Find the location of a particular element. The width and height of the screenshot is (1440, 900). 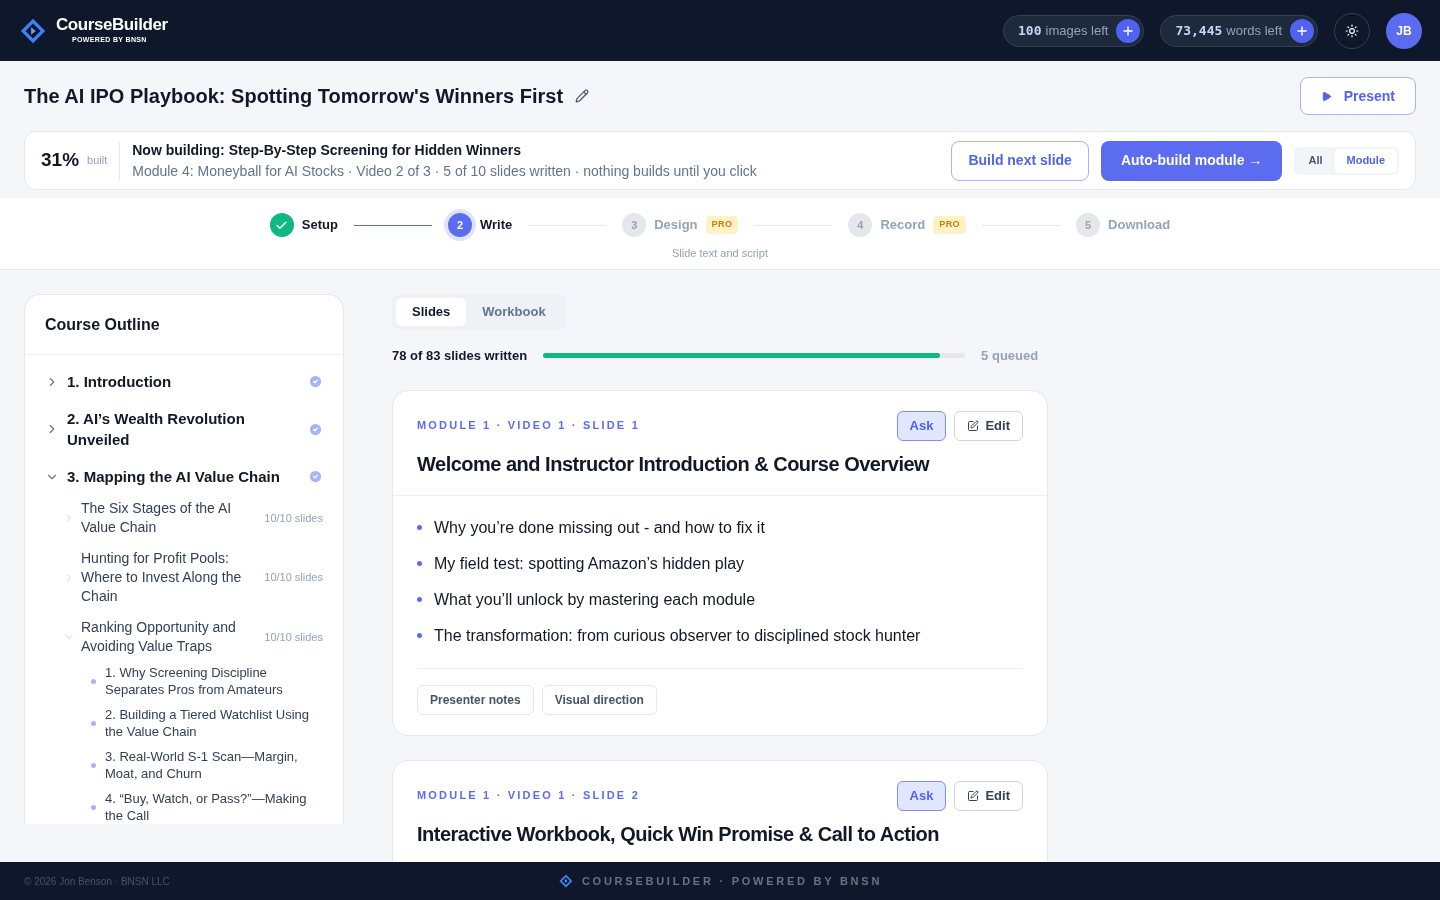

video-item: 4. “Buy, Watch, or Pass?”—Making the Call is located at coordinates (214, 807).